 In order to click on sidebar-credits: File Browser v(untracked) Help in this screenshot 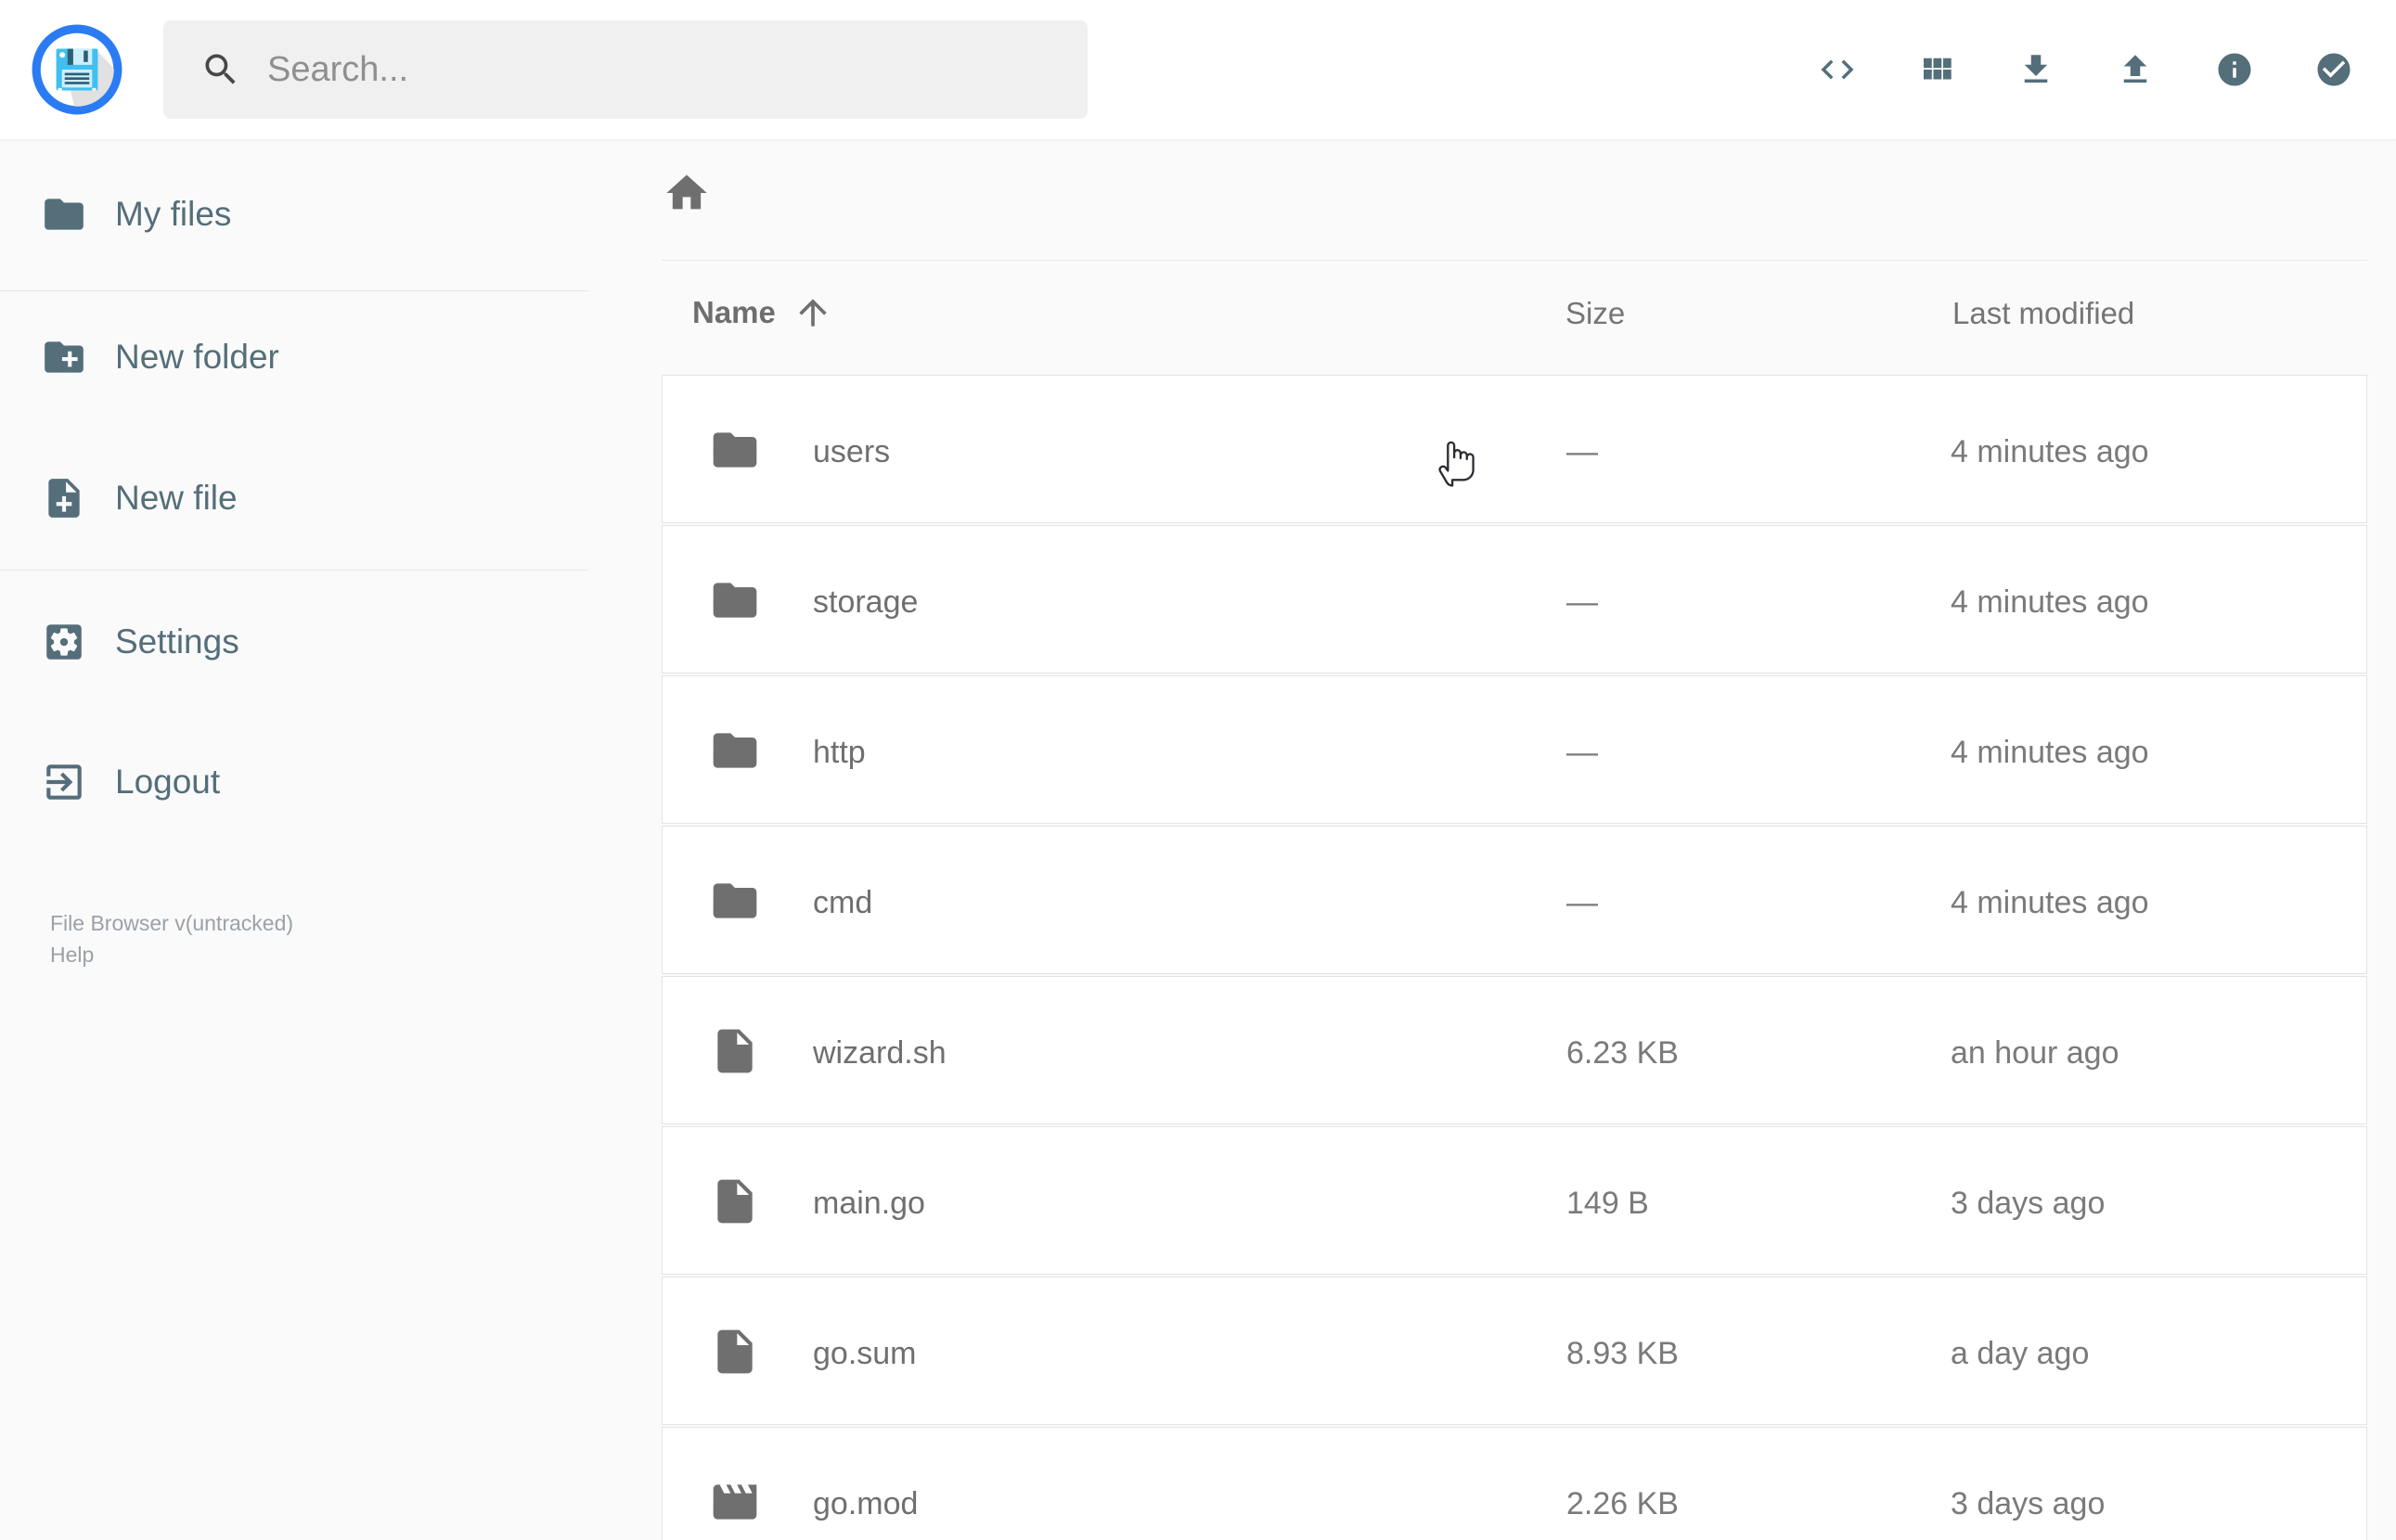, I will do `click(171, 938)`.